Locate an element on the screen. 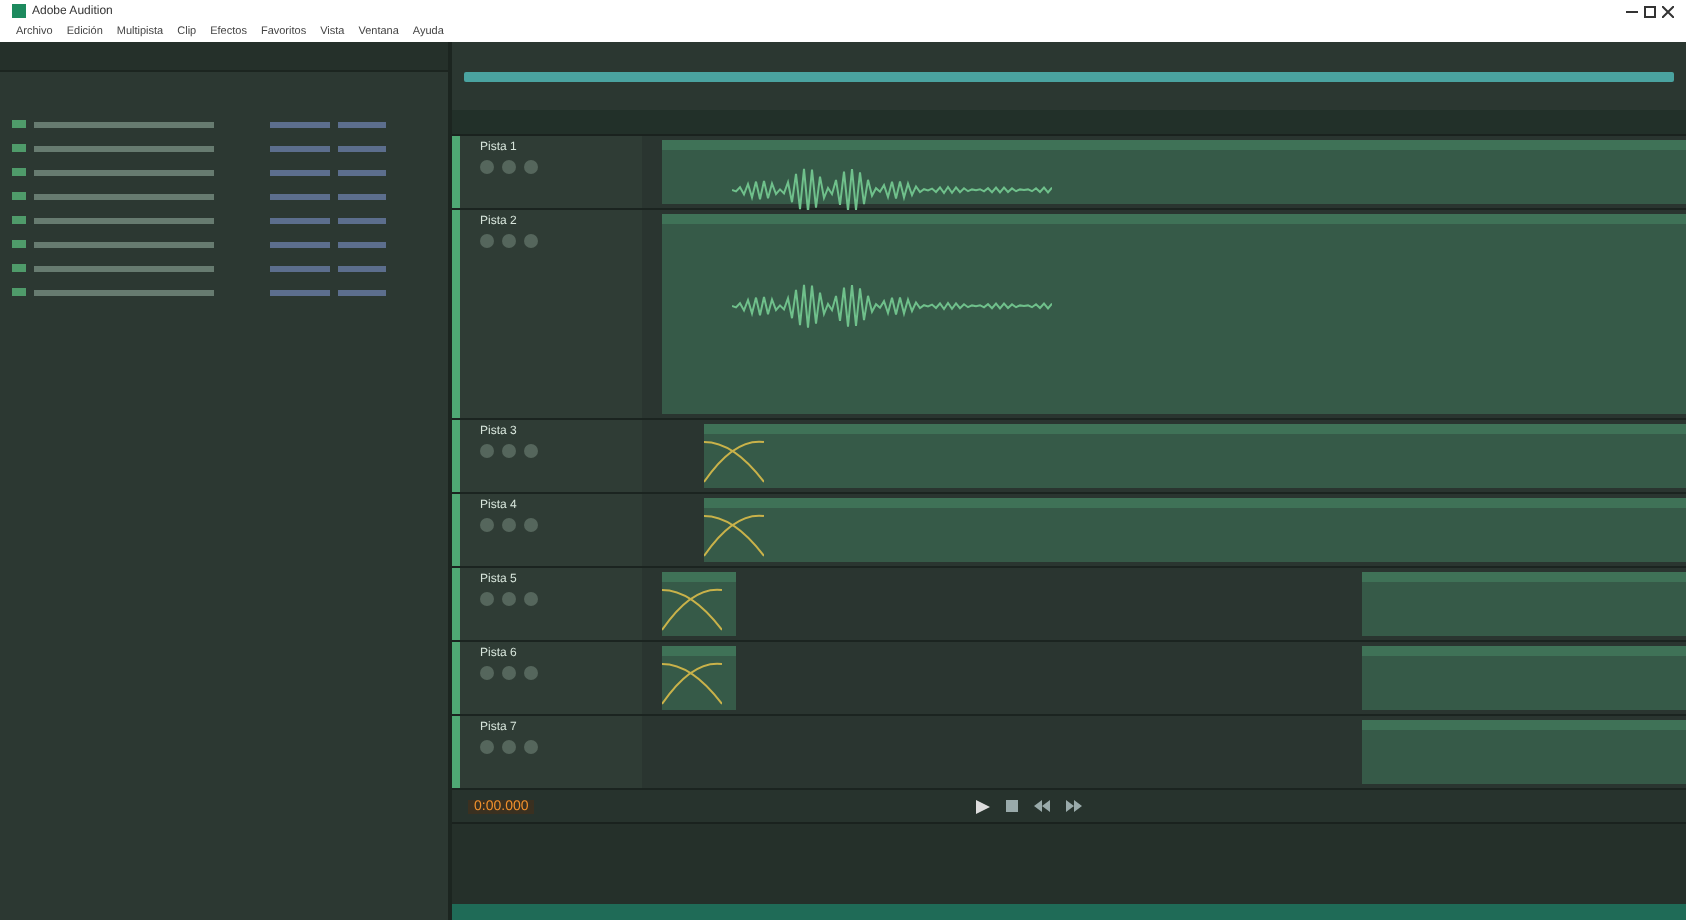 The image size is (1686, 920). stop-icon is located at coordinates (1011, 806).